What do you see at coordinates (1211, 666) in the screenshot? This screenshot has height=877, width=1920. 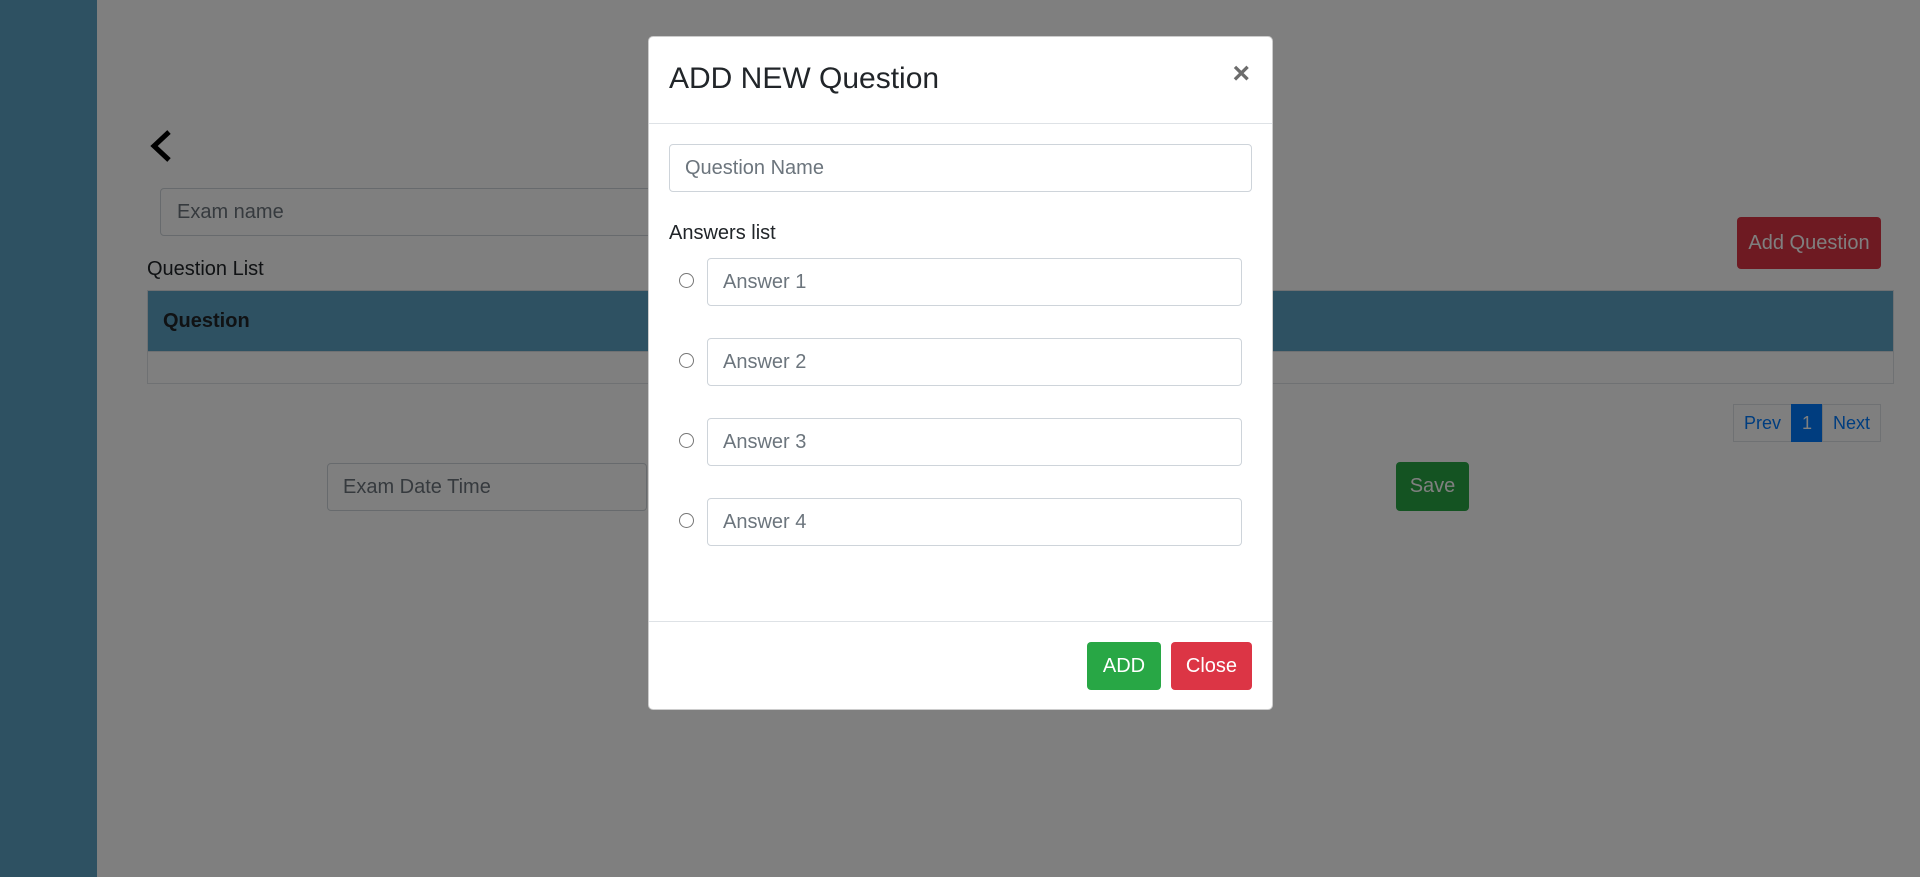 I see `close-button: Close` at bounding box center [1211, 666].